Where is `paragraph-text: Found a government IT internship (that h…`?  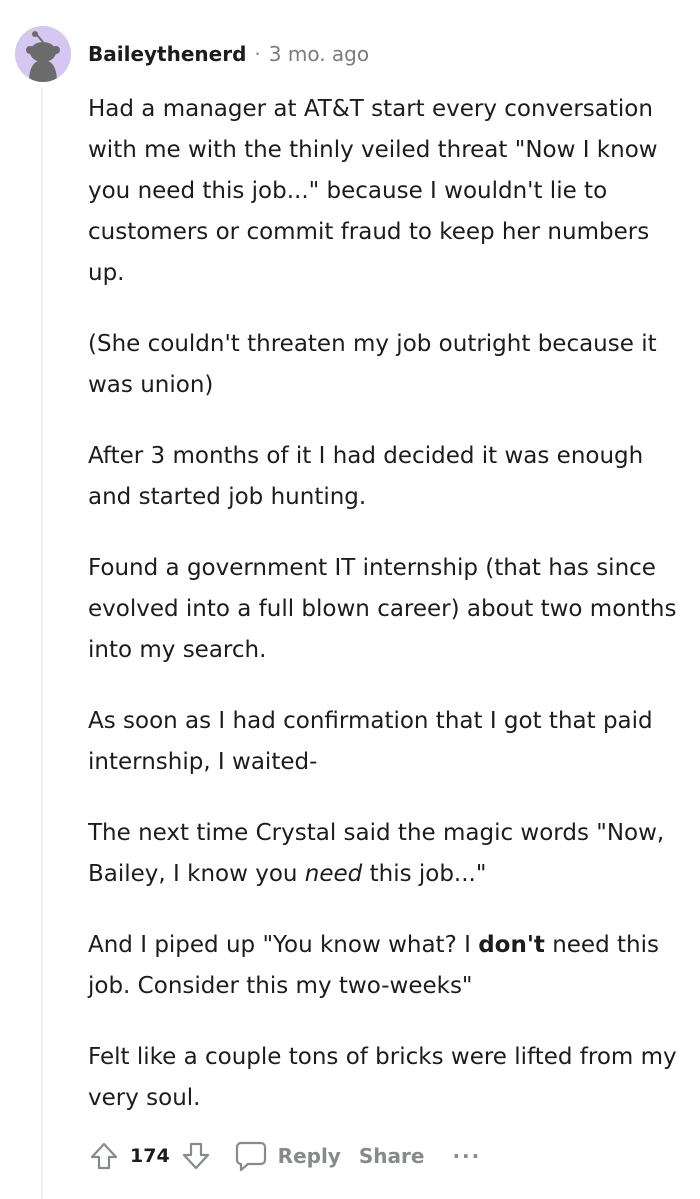
paragraph-text: Found a government IT internship (that h… is located at coordinates (382, 609).